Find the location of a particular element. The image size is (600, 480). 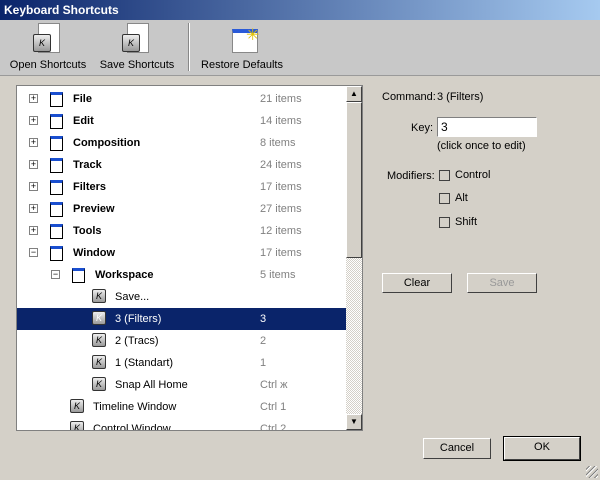

tree-row-label: Timeline Window is located at coordinates (135, 407).